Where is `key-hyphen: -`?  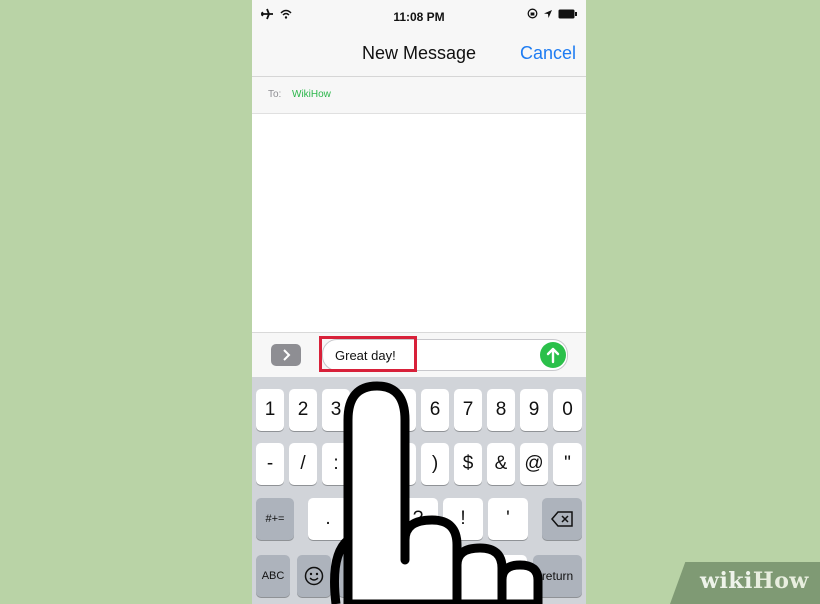 key-hyphen: - is located at coordinates (270, 464).